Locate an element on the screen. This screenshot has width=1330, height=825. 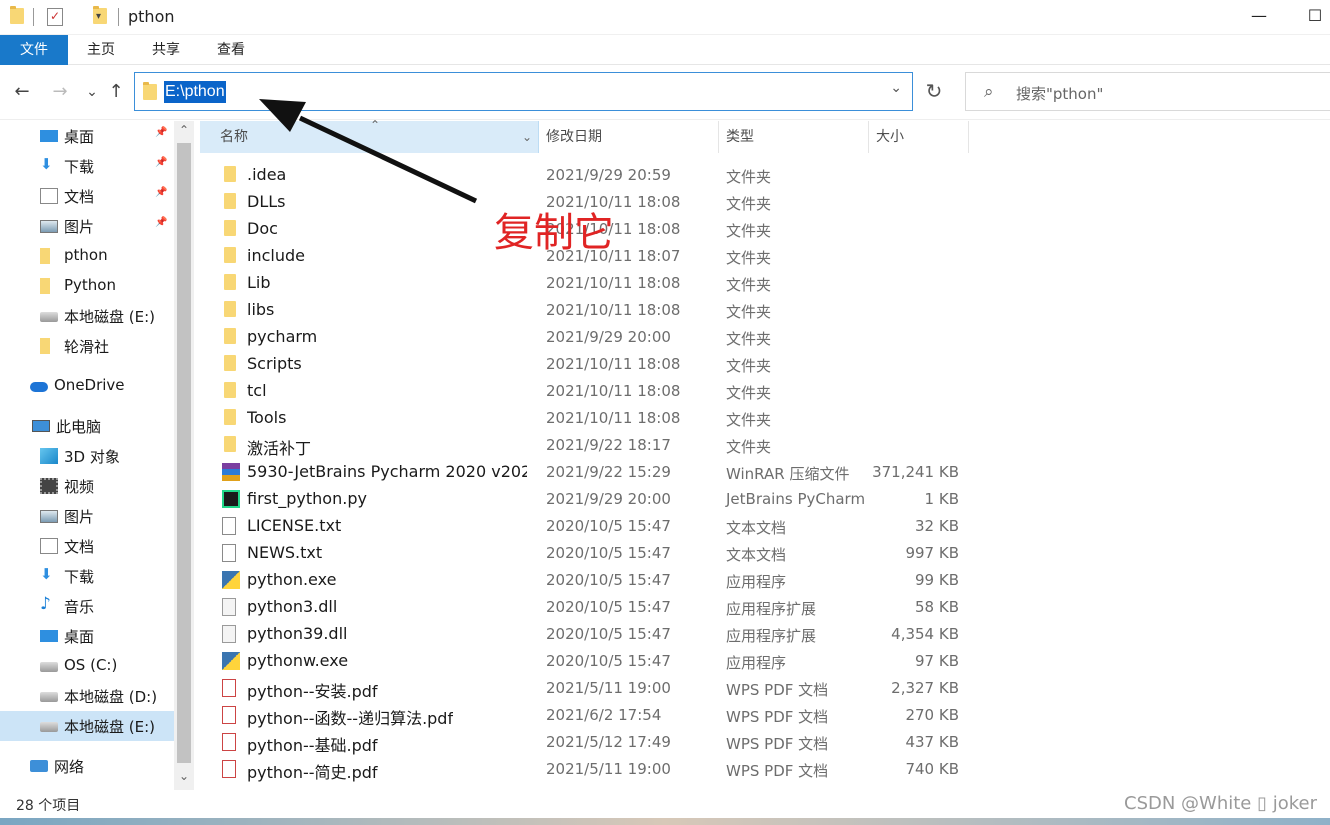
file-name: python3.dll is located at coordinates (292, 606).